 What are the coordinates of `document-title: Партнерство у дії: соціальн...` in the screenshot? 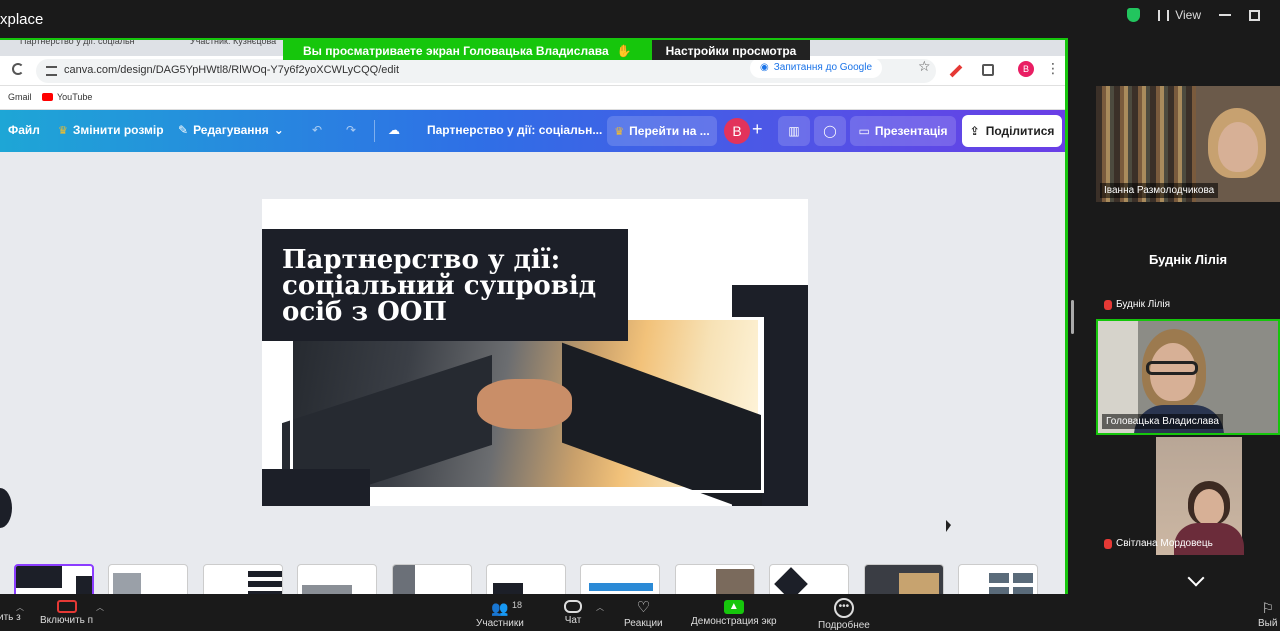 It's located at (514, 130).